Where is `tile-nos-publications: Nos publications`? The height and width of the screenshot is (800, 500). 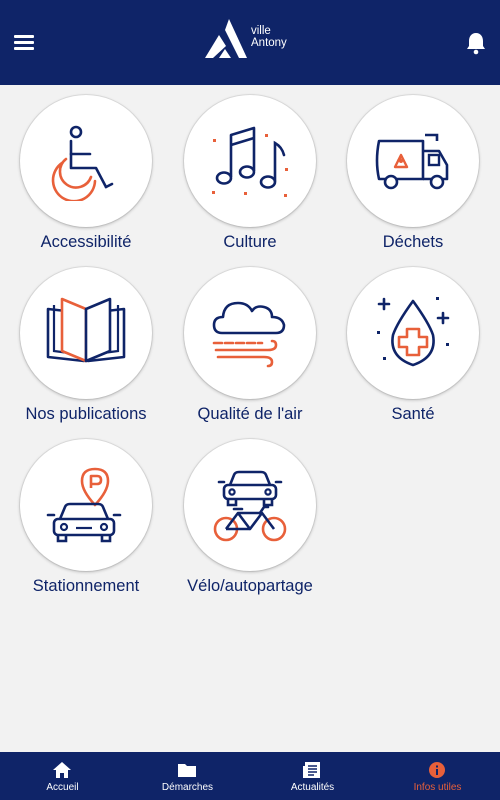
tile-nos-publications: Nos publications is located at coordinates (86, 343).